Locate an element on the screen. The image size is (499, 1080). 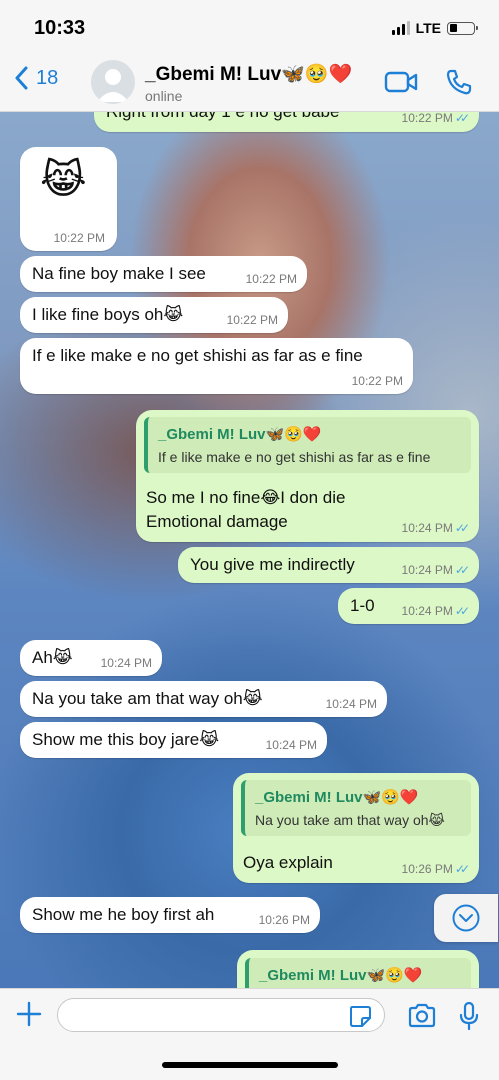
message-bubble-outgoing: 1-0 10:24 PM ✓✓ is located at coordinates (408, 606).